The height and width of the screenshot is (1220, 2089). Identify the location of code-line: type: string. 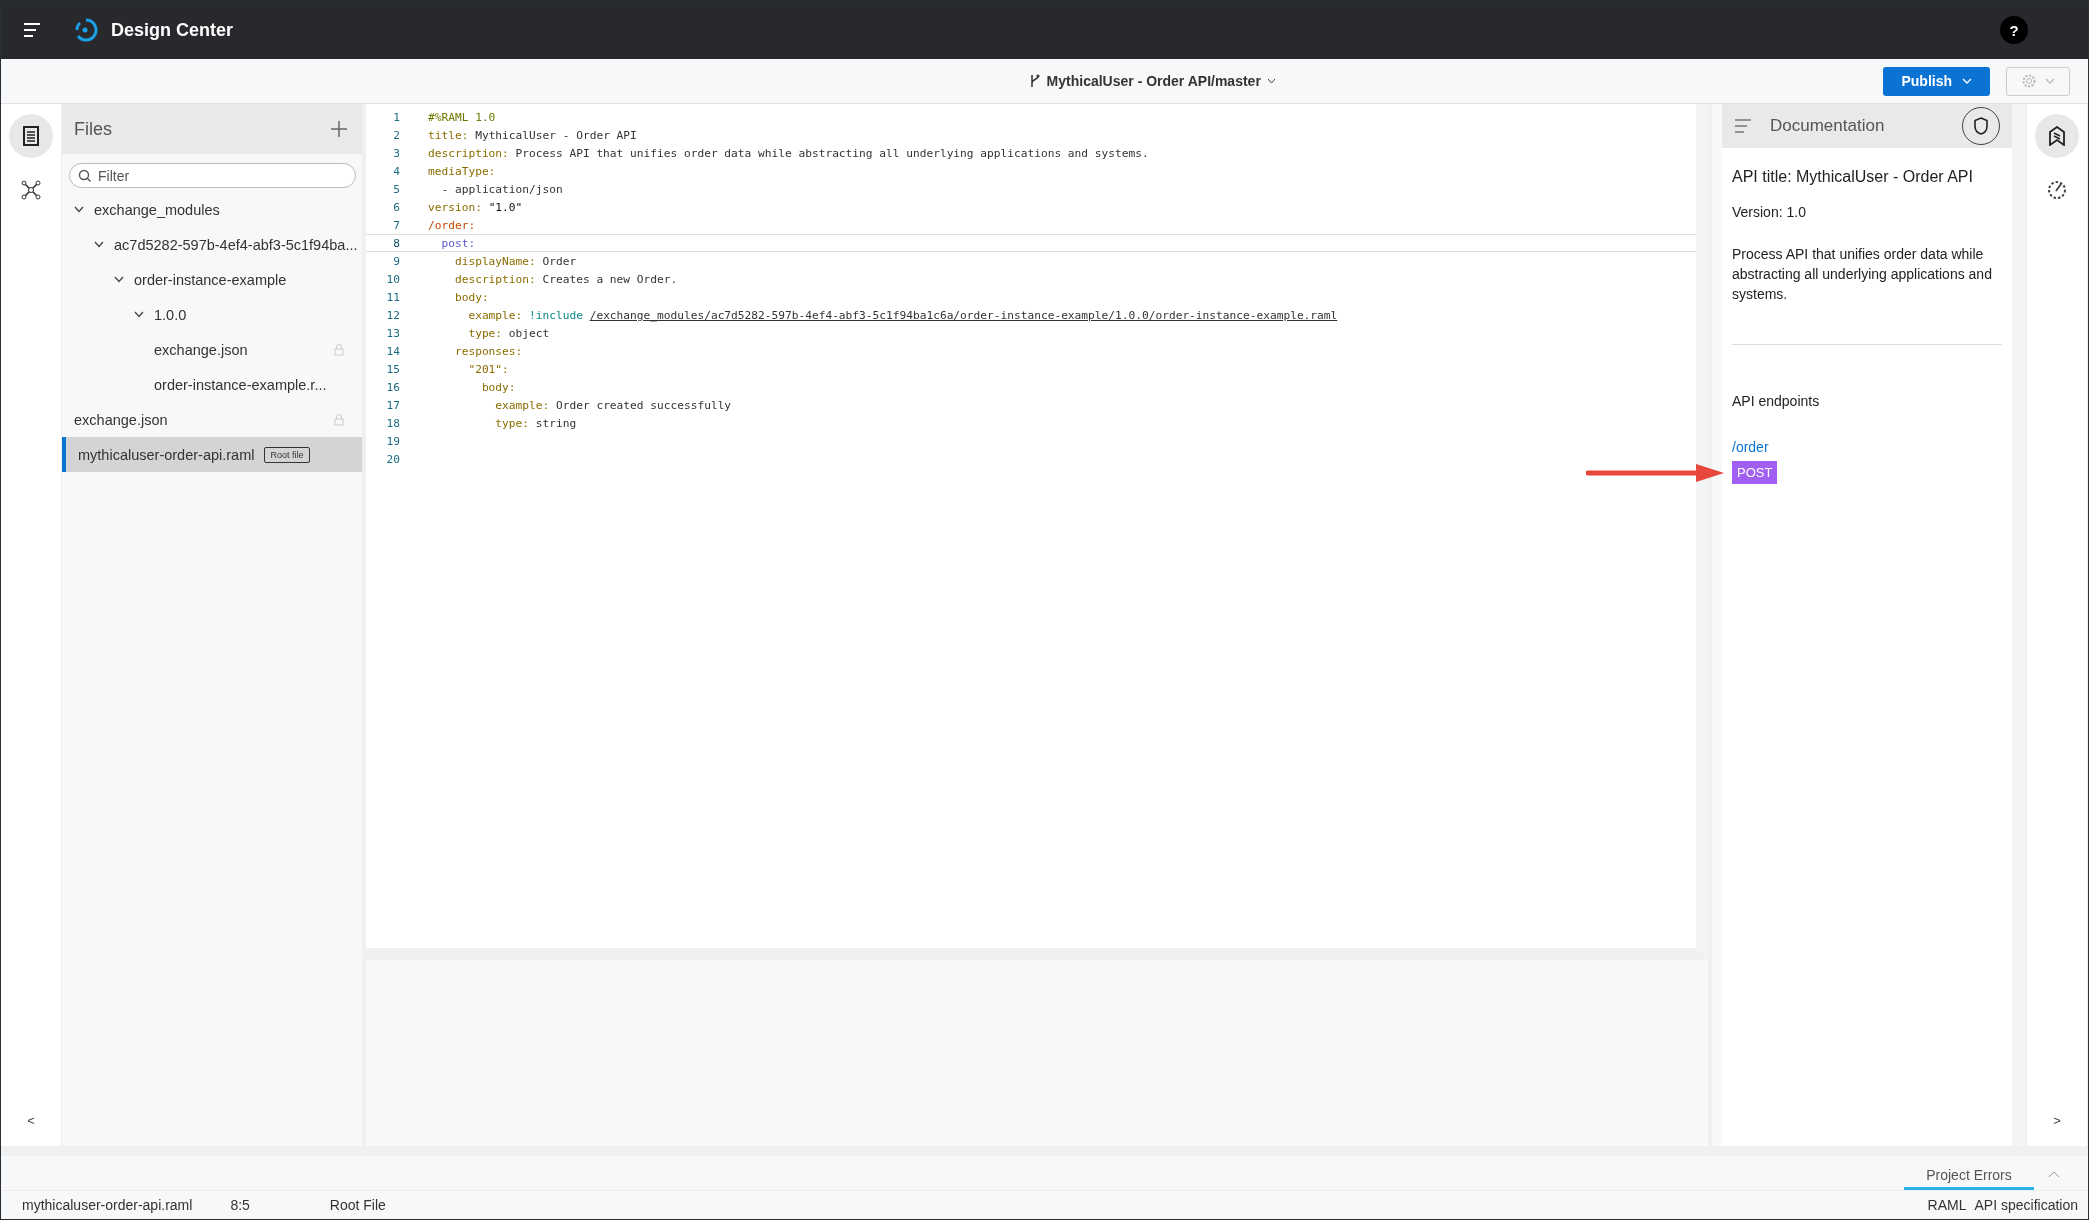
(535, 423).